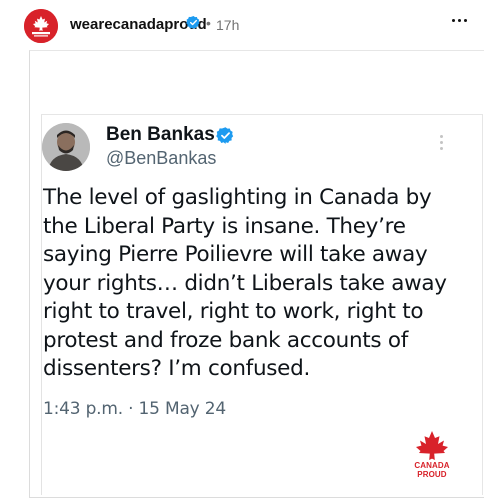  Describe the element at coordinates (161, 158) in the screenshot. I see `tweet-author-handle: @BenBankas` at that location.